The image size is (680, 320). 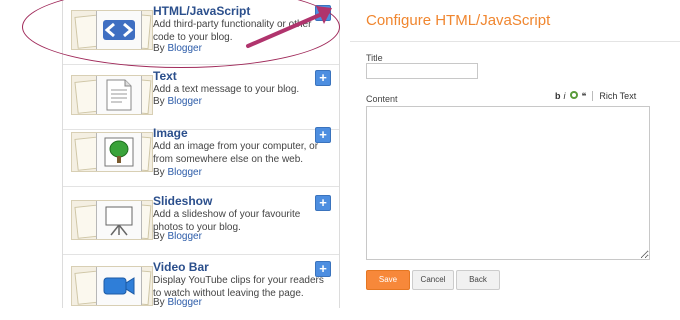 What do you see at coordinates (574, 96) in the screenshot?
I see `link-icon` at bounding box center [574, 96].